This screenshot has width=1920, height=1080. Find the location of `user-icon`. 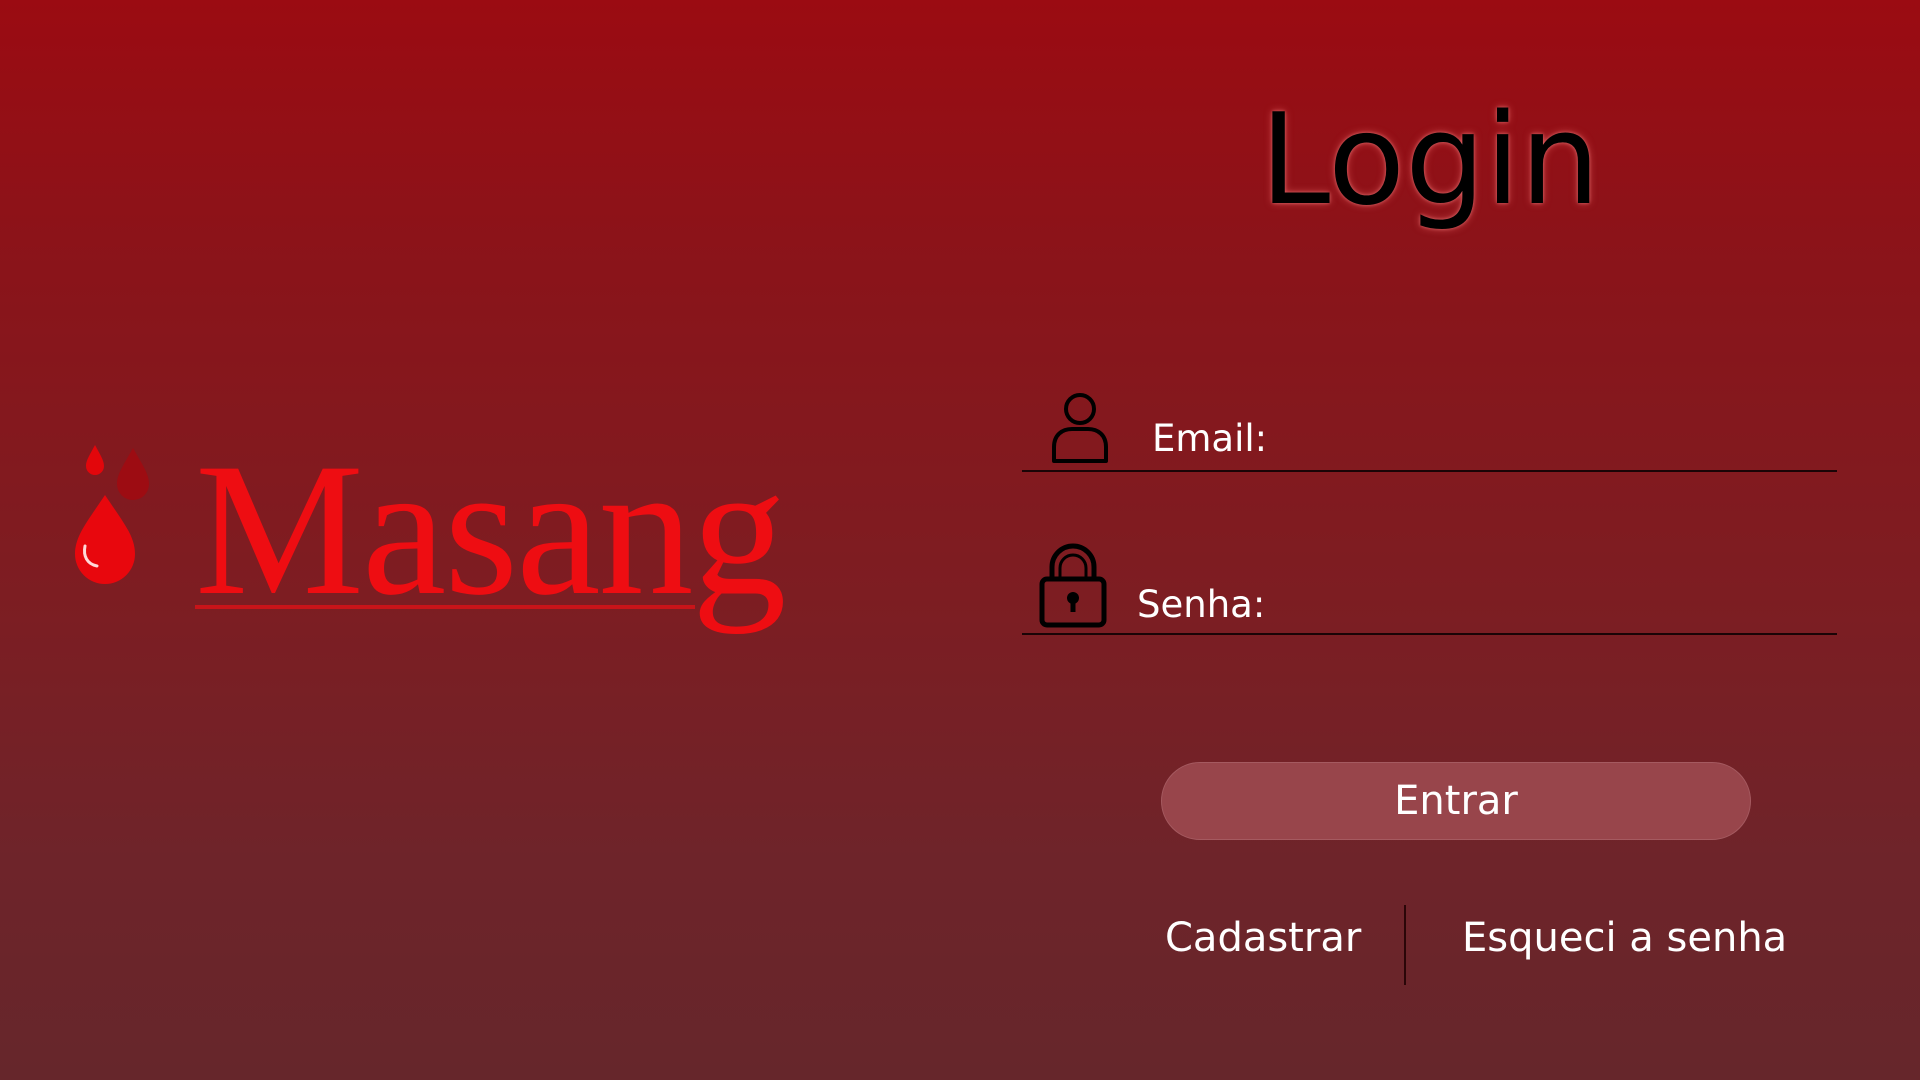

user-icon is located at coordinates (1080, 428).